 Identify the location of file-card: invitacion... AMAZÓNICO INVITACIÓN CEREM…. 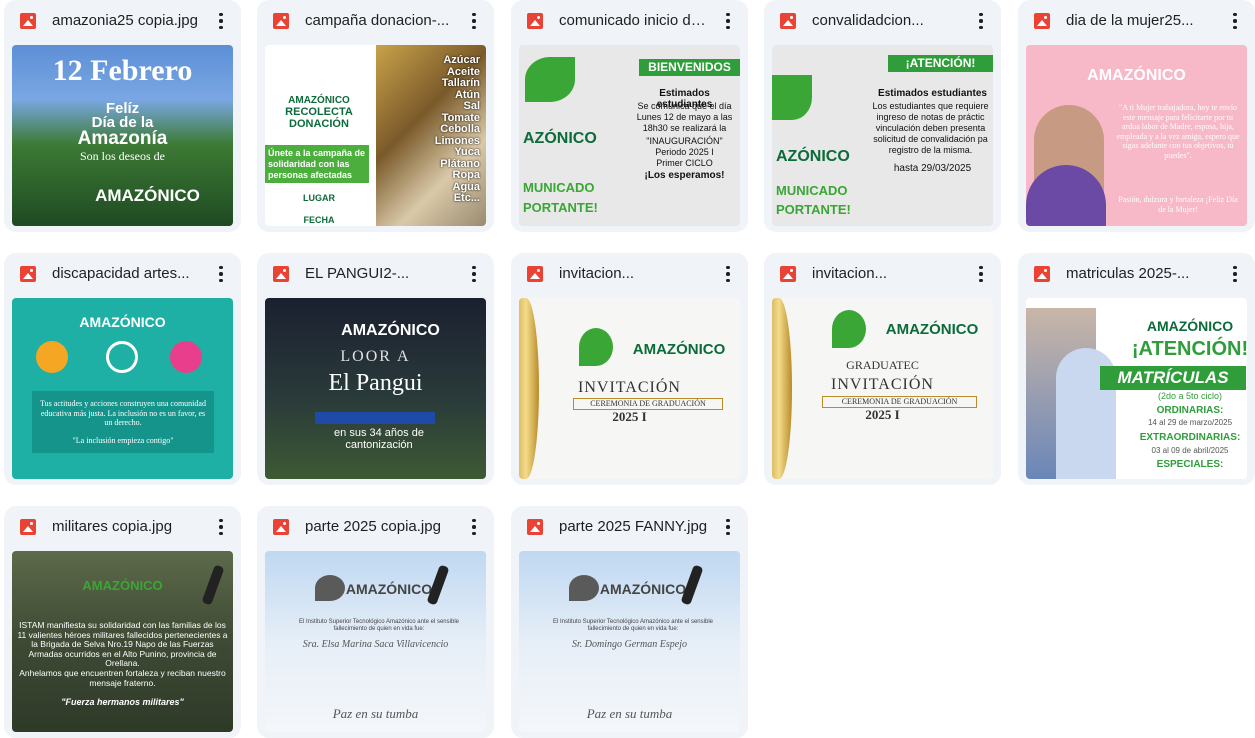
(629, 369).